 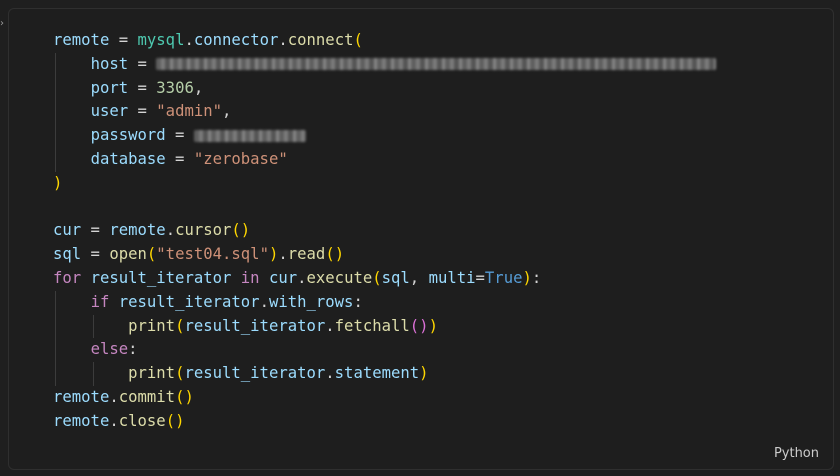 I want to click on code-token: statement, so click(x=377, y=373).